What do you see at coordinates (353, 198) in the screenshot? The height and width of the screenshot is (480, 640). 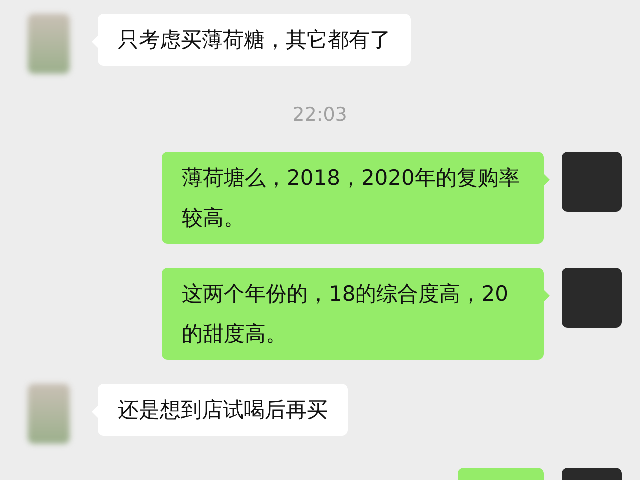 I see `message-bubble: 薄荷塘么，2018，2020年的复购率较高。` at bounding box center [353, 198].